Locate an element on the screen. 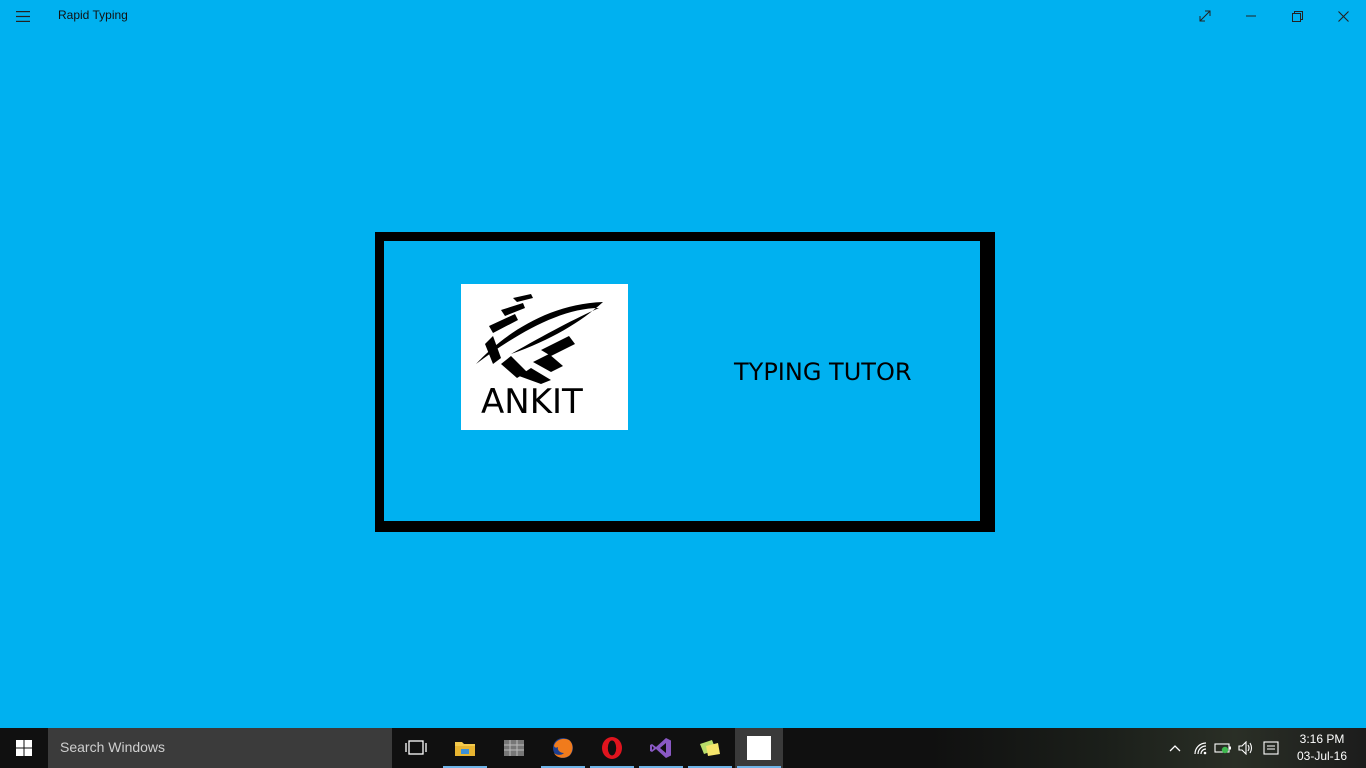 The image size is (1366, 768). notifications-icon is located at coordinates (1271, 748).